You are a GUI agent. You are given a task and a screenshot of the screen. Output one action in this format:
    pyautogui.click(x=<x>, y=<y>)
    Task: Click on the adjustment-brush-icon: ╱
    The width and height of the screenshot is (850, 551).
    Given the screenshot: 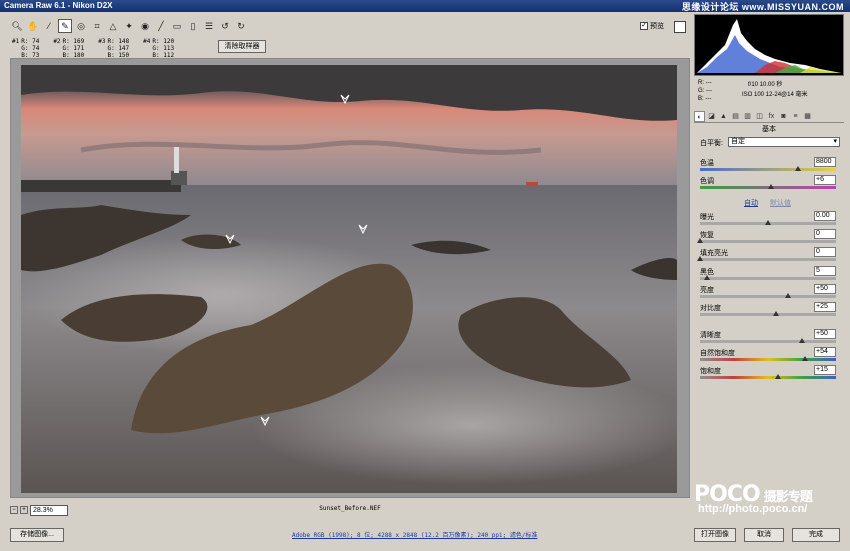 What is the action you would take?
    pyautogui.click(x=161, y=26)
    